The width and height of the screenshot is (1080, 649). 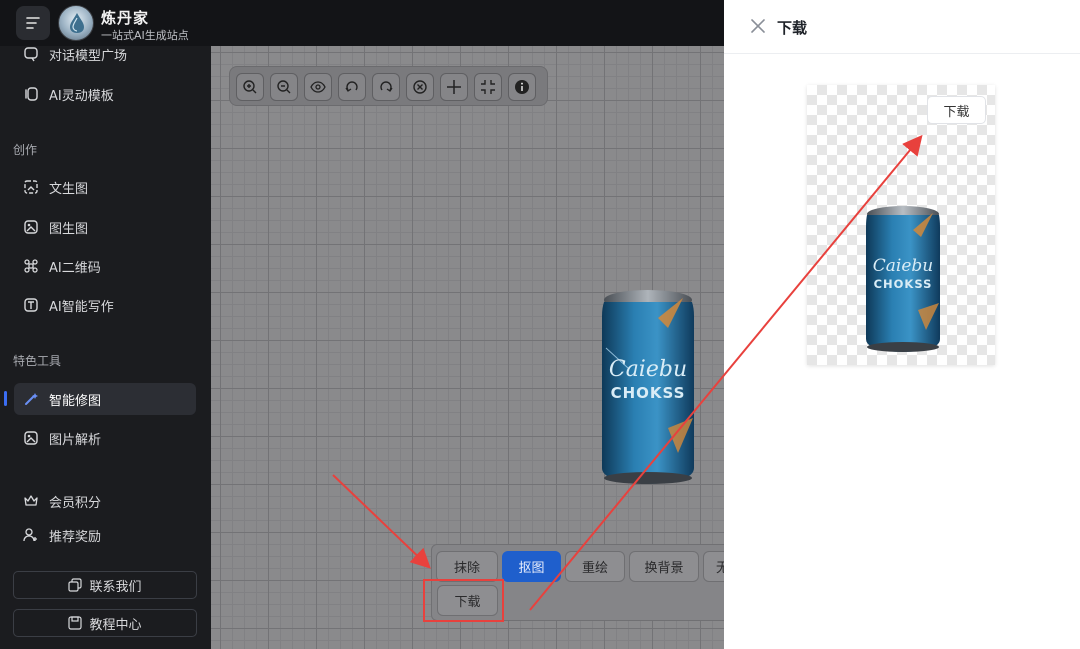 I want to click on chat-bubble-icon, so click(x=31, y=54).